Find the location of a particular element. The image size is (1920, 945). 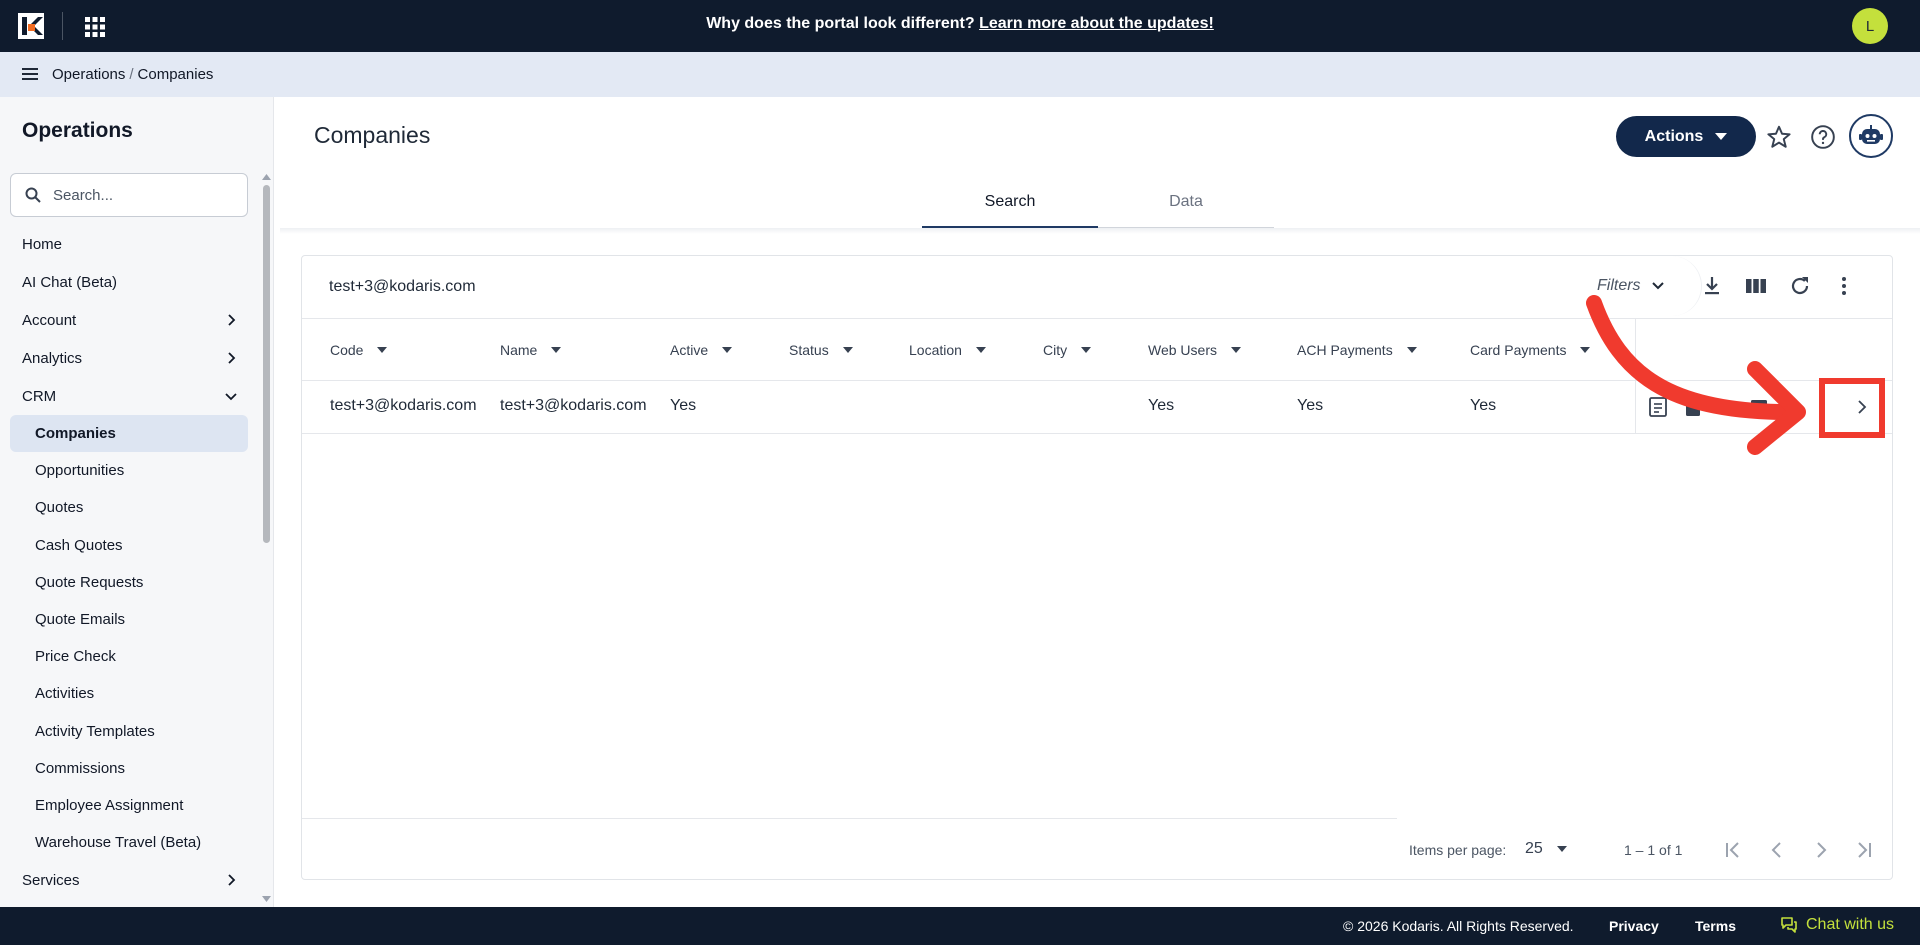

clipboard-icon is located at coordinates (1693, 407).